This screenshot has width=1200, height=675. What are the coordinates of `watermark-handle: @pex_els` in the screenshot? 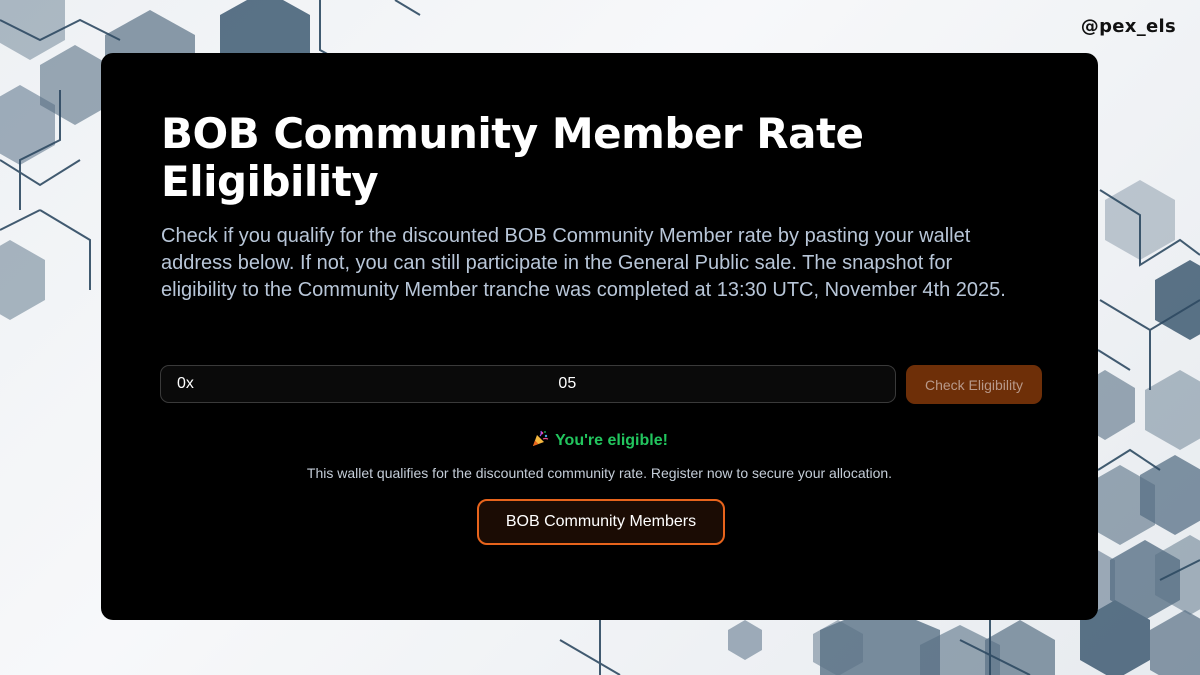 It's located at (1128, 26).